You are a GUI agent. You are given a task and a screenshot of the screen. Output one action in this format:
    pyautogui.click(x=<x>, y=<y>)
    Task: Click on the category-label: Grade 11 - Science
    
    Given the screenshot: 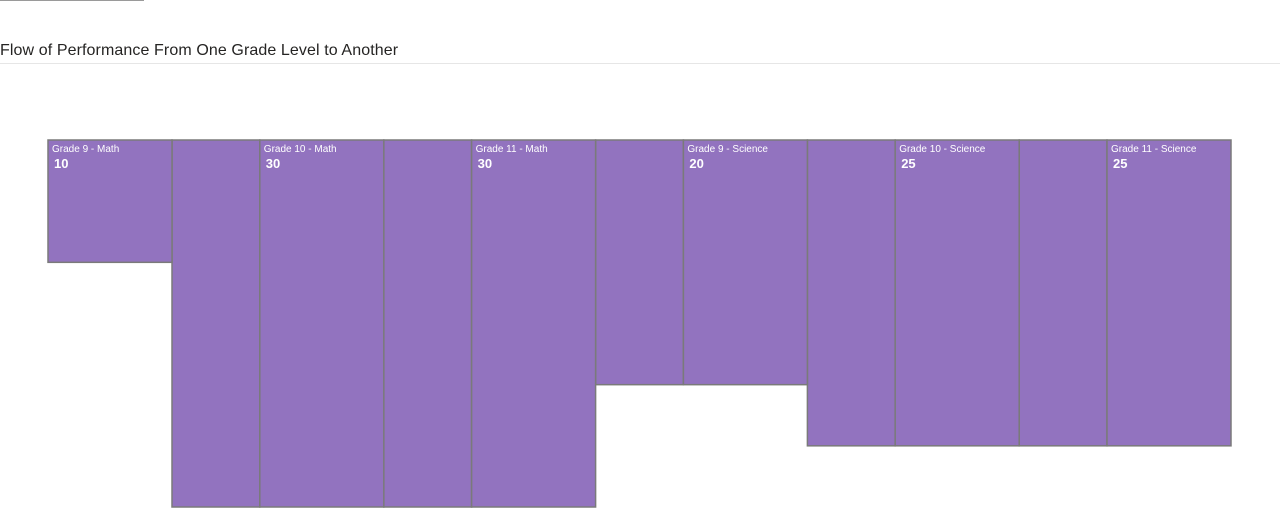 What is the action you would take?
    pyautogui.click(x=1154, y=149)
    